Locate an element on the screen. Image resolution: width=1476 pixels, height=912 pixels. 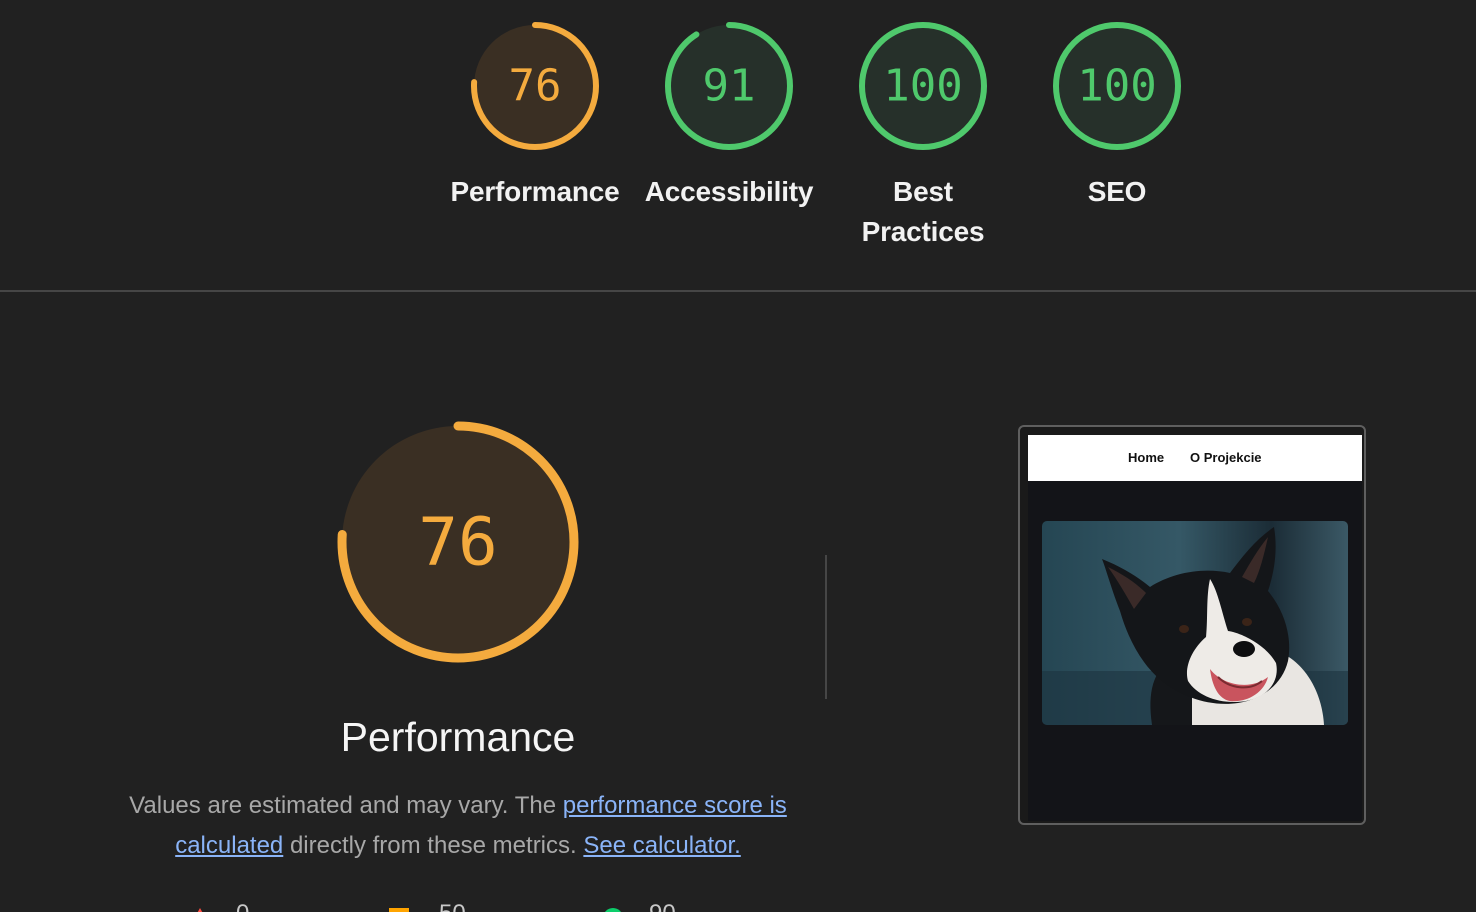
thumbnail-viewport: Home O Projekcie is located at coordinates (1195, 628).